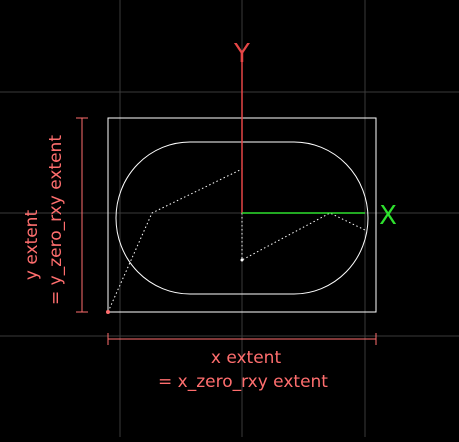 This screenshot has height=442, width=459. Describe the element at coordinates (108, 312) in the screenshot. I see `corner-point` at that location.